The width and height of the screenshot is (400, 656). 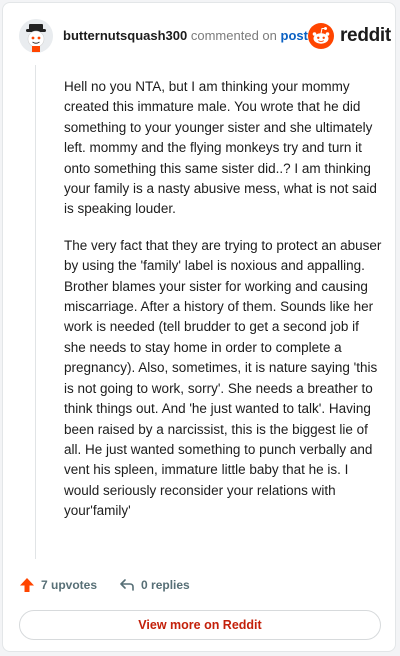 What do you see at coordinates (320, 36) in the screenshot?
I see `reddit-snoo-icon` at bounding box center [320, 36].